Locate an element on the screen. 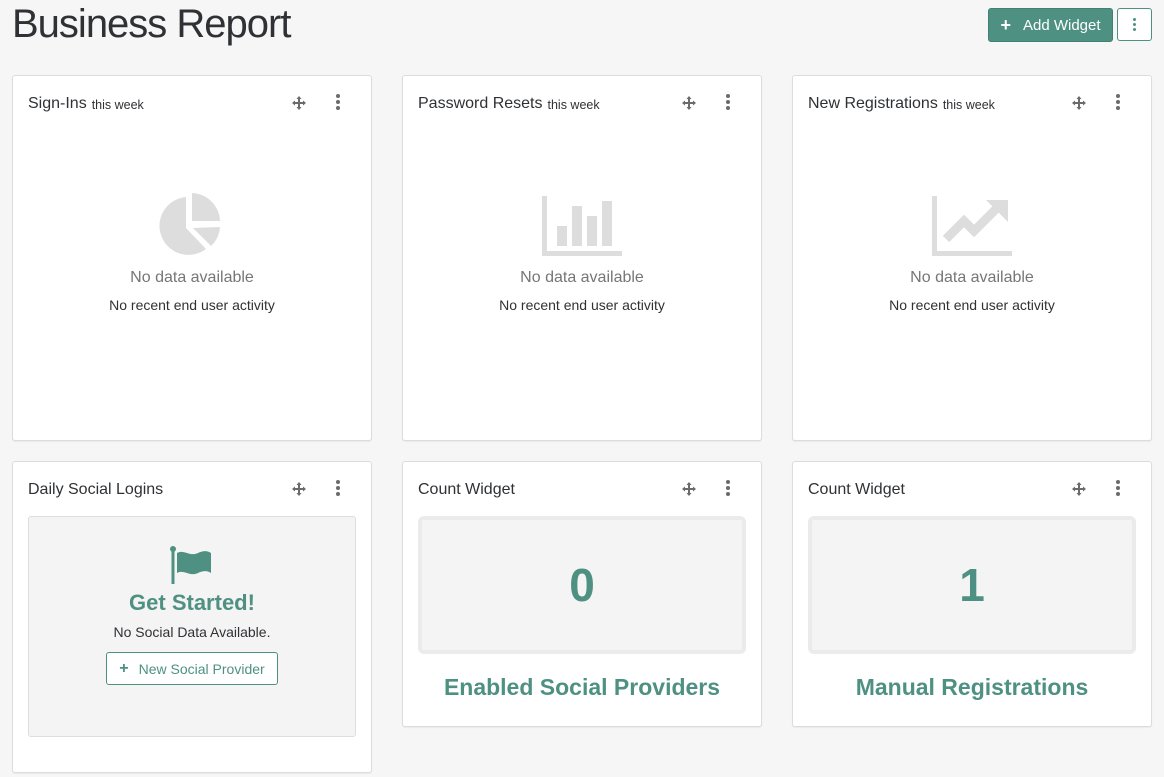 The width and height of the screenshot is (1164, 777). new-social-provider-button: + New Social Provider is located at coordinates (192, 668).